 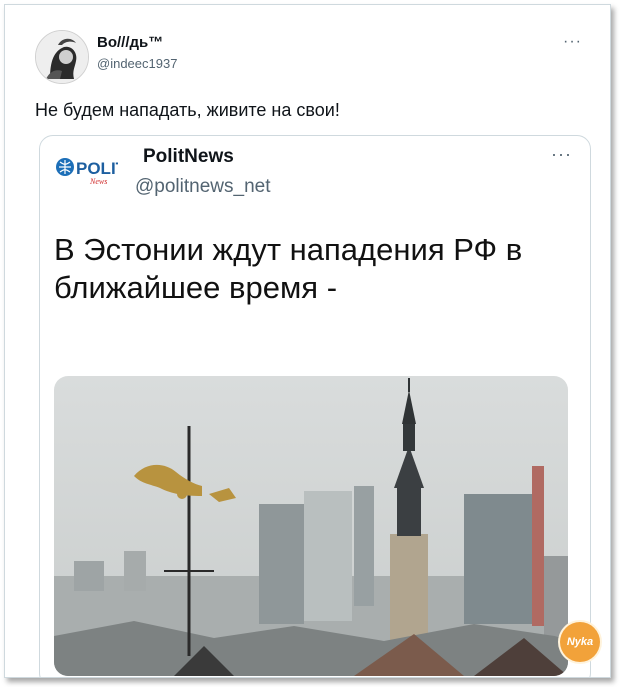 I want to click on quoted-author-handle: @politnews_net, so click(x=202, y=187).